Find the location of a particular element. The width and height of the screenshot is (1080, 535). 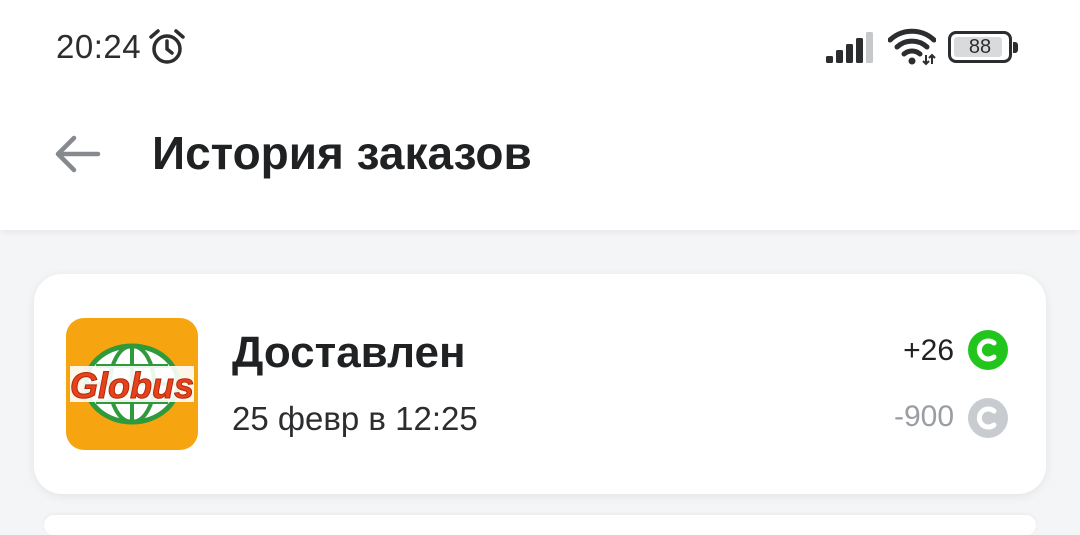

next-order-card is located at coordinates (540, 525).